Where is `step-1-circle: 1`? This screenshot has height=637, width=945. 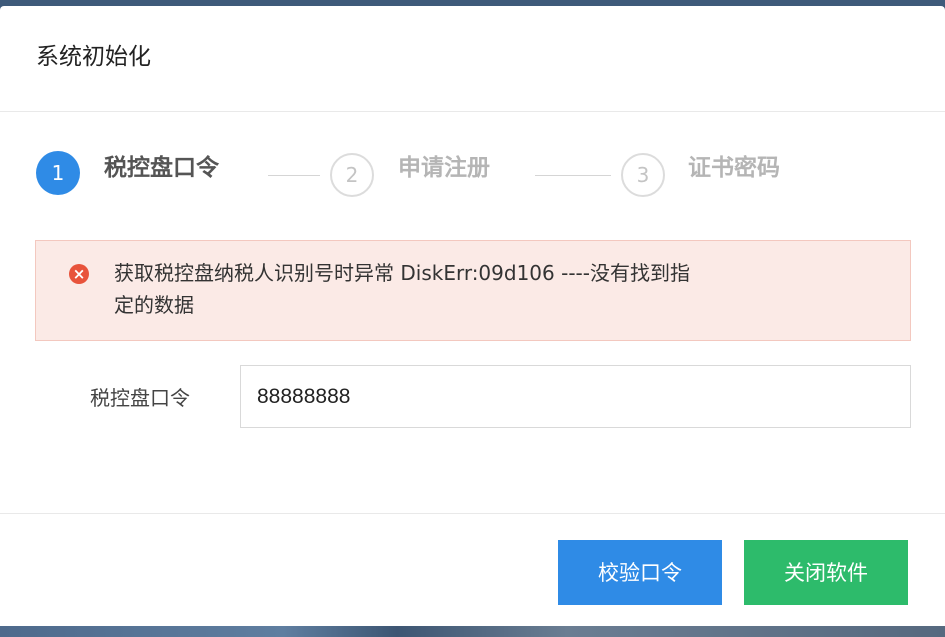 step-1-circle: 1 is located at coordinates (58, 173).